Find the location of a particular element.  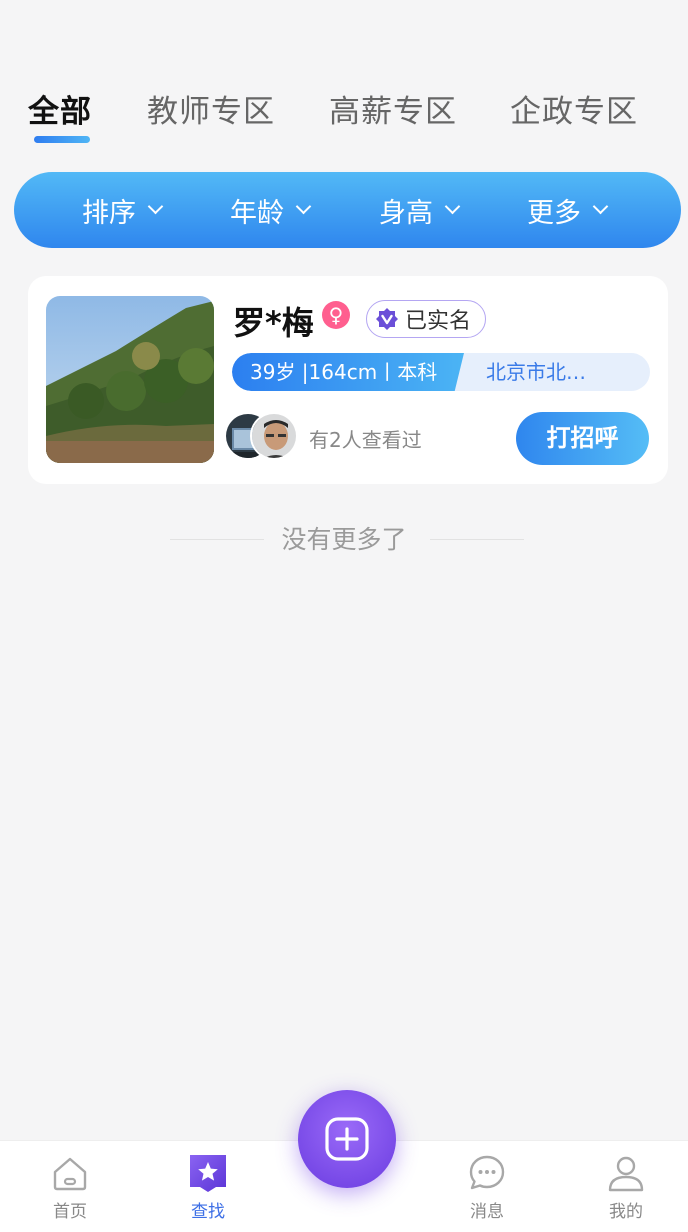

filter-bar: 排序 年龄 身高 更多 is located at coordinates (347, 210).